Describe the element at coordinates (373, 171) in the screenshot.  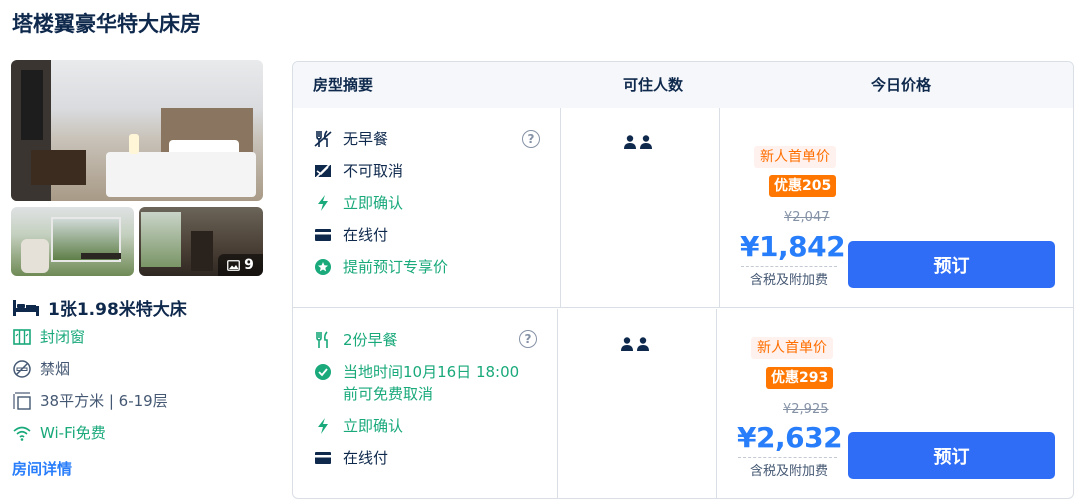
I see `feature-text: 不可取消` at that location.